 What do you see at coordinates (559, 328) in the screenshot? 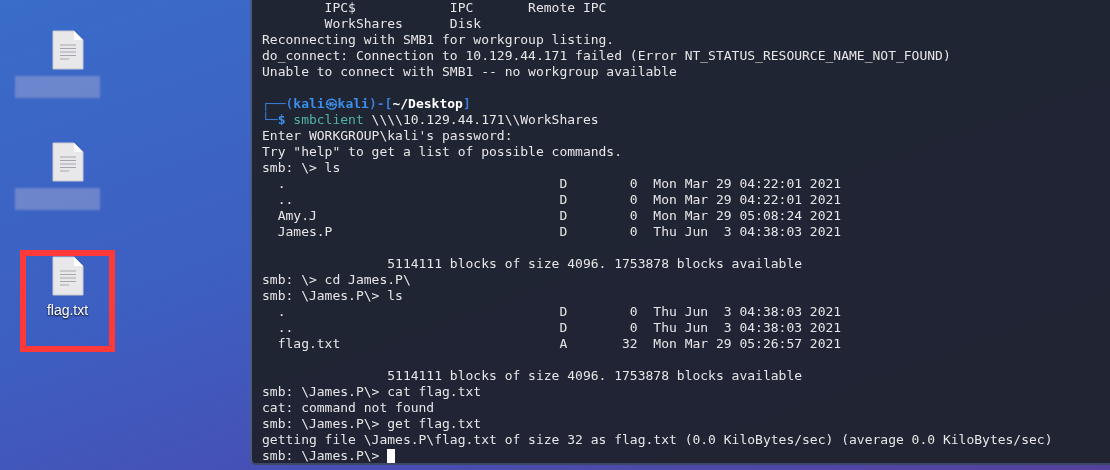
I see `terminal-line: .. D 0 Thu Jun 3 04:38:03 2021` at bounding box center [559, 328].